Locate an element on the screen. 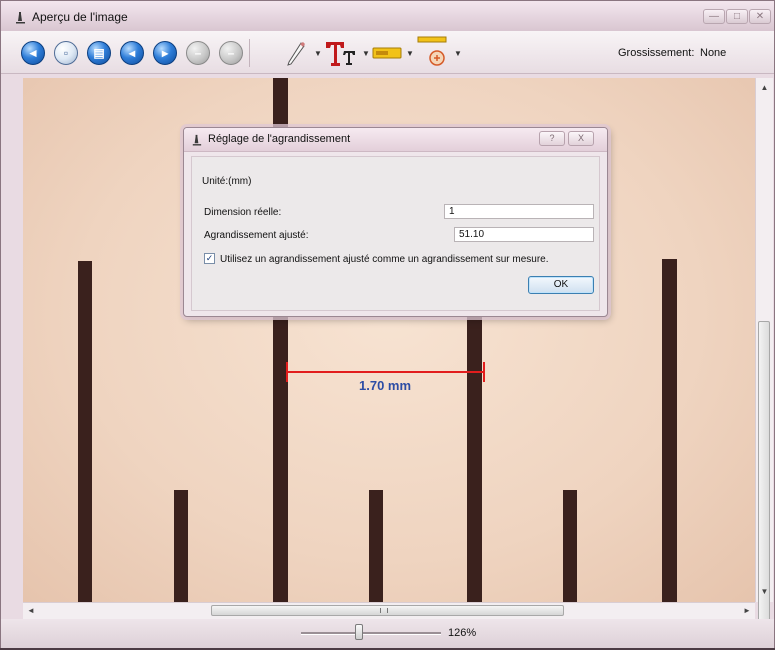 The height and width of the screenshot is (650, 775). previous-button: ◂ is located at coordinates (132, 53).